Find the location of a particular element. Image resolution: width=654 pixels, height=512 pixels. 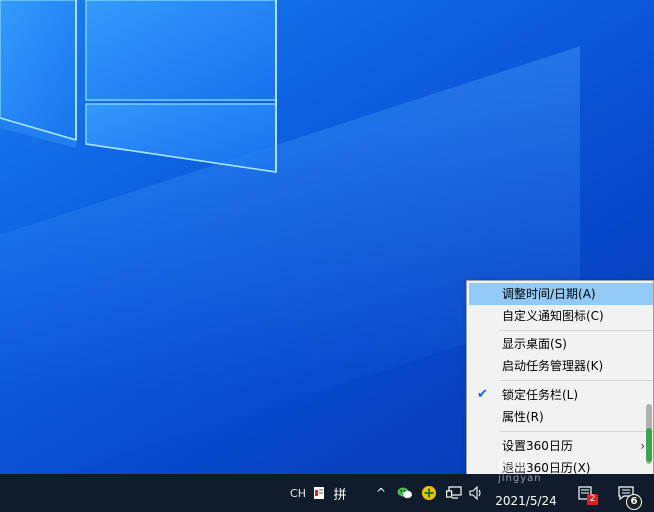

menu-item-360-calendar-settings: 设置360日历 › is located at coordinates (561, 446).